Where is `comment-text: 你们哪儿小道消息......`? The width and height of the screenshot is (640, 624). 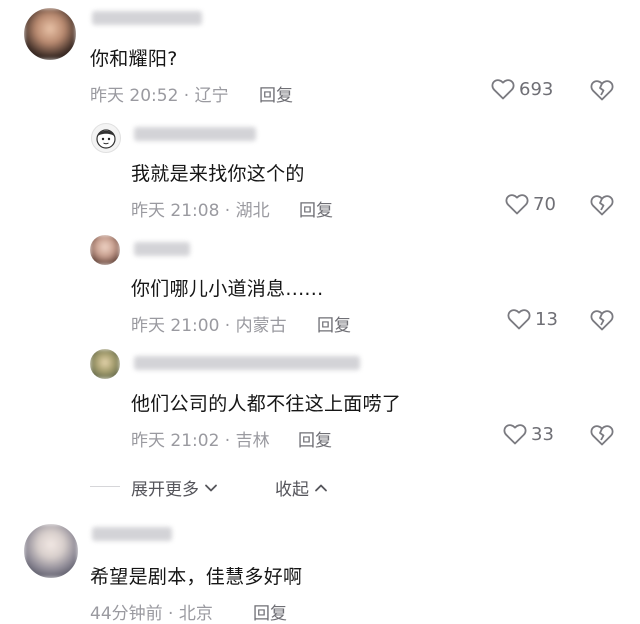 comment-text: 你们哪儿小道消息...... is located at coordinates (227, 289).